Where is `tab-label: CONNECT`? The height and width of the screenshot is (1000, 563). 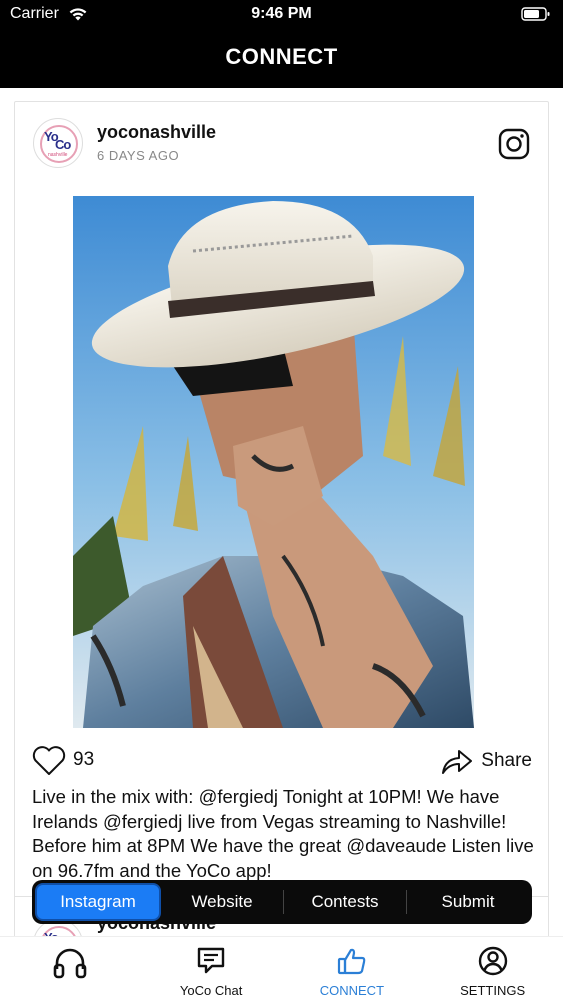 tab-label: CONNECT is located at coordinates (352, 990).